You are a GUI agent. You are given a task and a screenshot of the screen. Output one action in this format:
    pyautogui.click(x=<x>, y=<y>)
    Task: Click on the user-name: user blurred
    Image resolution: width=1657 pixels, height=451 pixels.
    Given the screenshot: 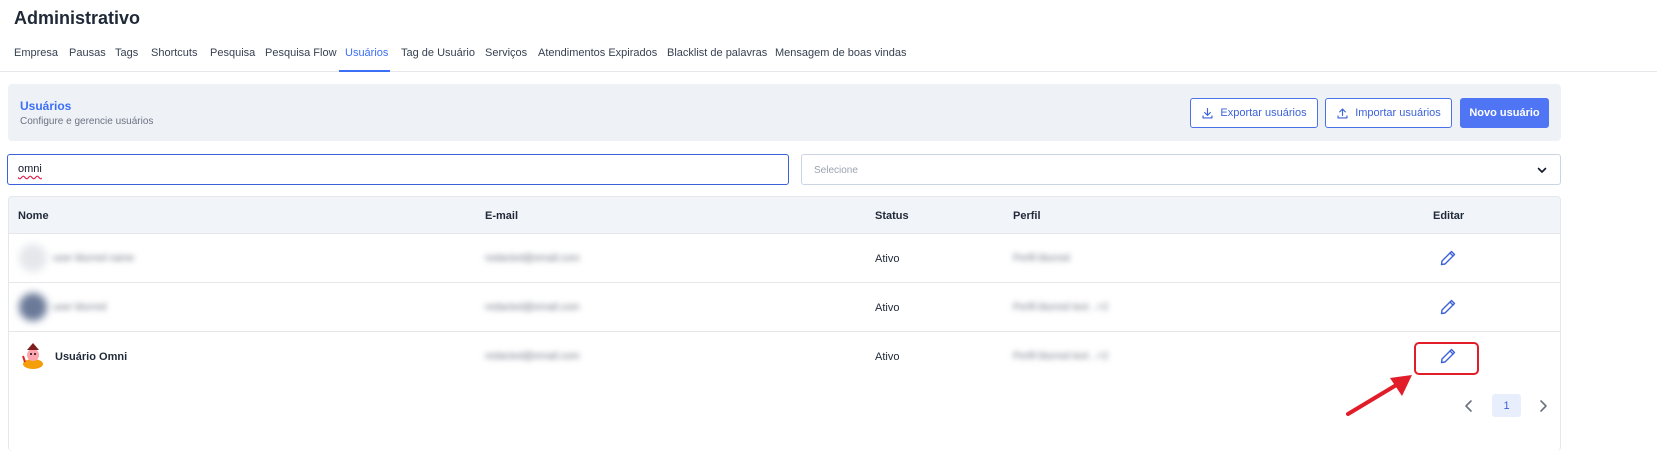 What is the action you would take?
    pyautogui.click(x=80, y=307)
    